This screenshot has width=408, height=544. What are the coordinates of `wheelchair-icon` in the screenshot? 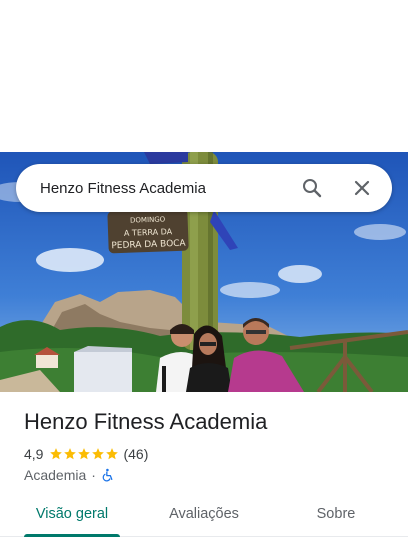 It's located at (107, 475).